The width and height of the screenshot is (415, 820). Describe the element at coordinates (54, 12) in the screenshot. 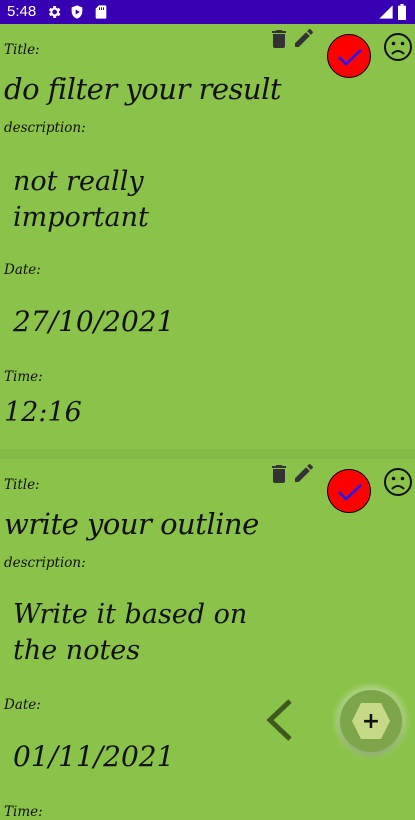

I see `settings-icon` at that location.